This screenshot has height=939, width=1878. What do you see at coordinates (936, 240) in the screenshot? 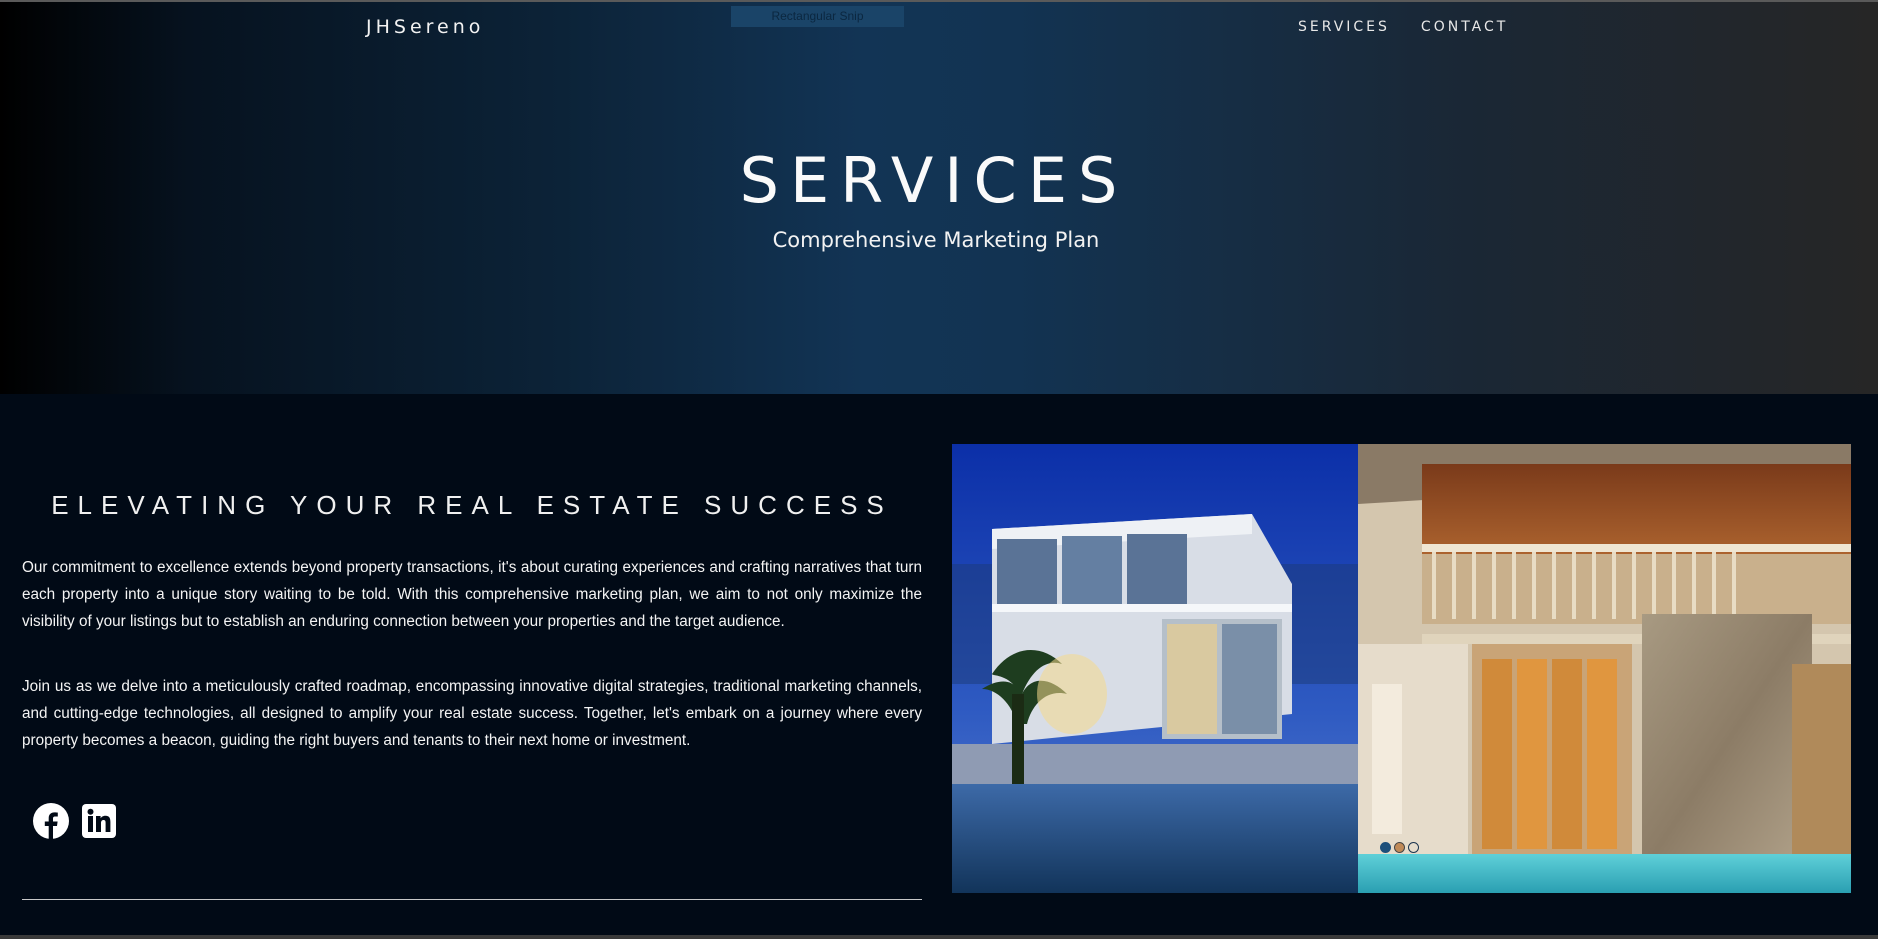
I see `page-subtitle: Comprehensive Marketing Plan` at bounding box center [936, 240].